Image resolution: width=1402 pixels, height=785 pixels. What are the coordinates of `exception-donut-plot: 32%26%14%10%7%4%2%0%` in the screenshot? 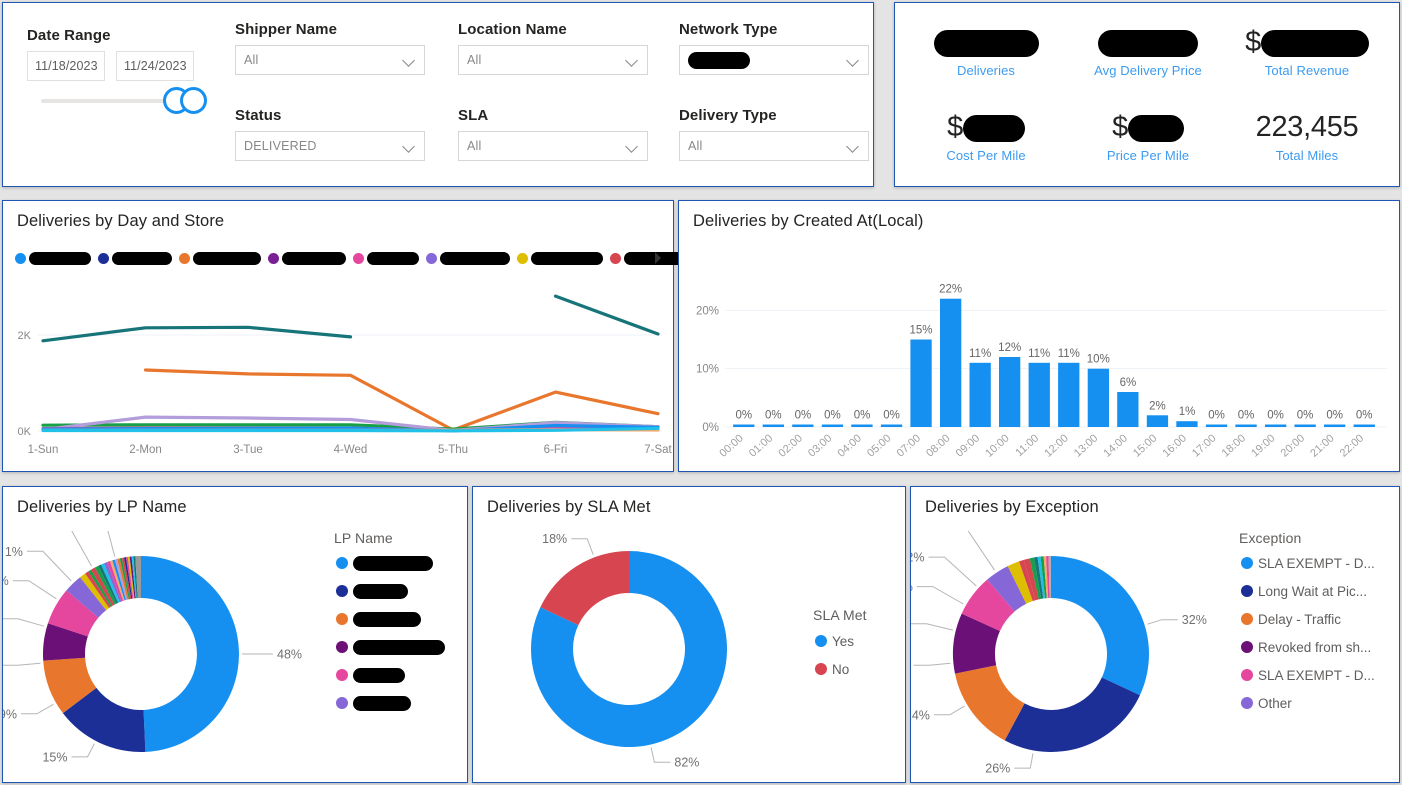 It's located at (1059, 653).